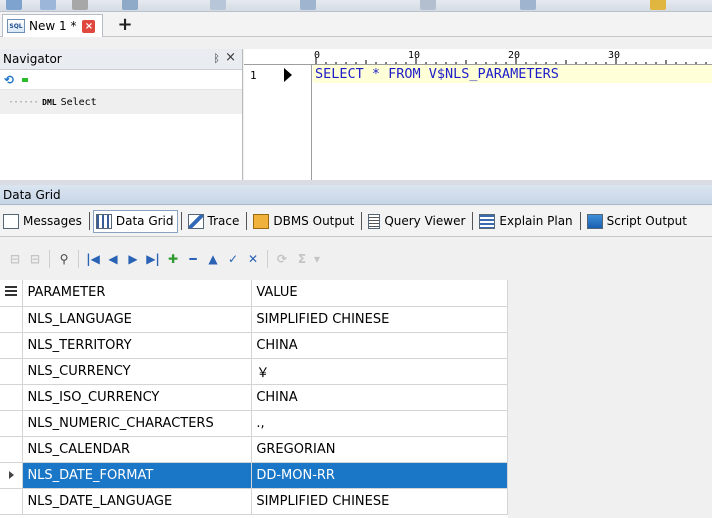  What do you see at coordinates (356, 24) in the screenshot?
I see `document-tab-strip: SQL New 1 * × +` at bounding box center [356, 24].